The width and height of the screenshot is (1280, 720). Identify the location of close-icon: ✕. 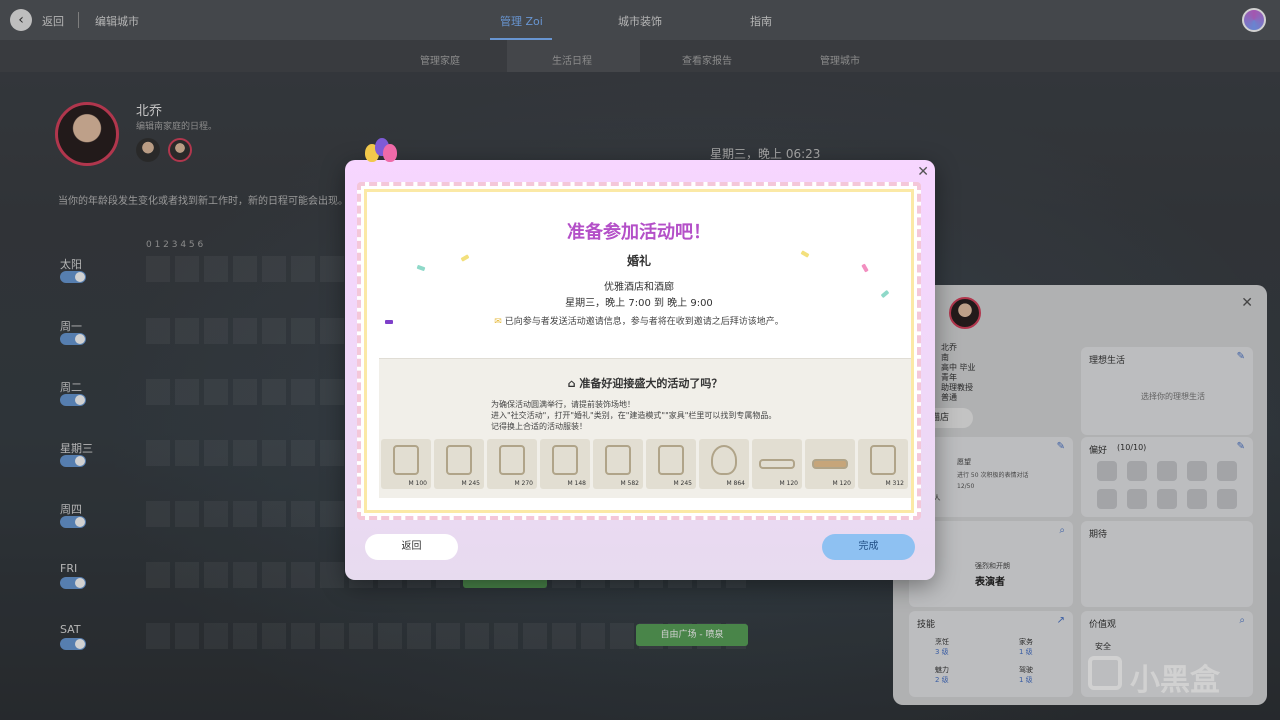
(923, 172).